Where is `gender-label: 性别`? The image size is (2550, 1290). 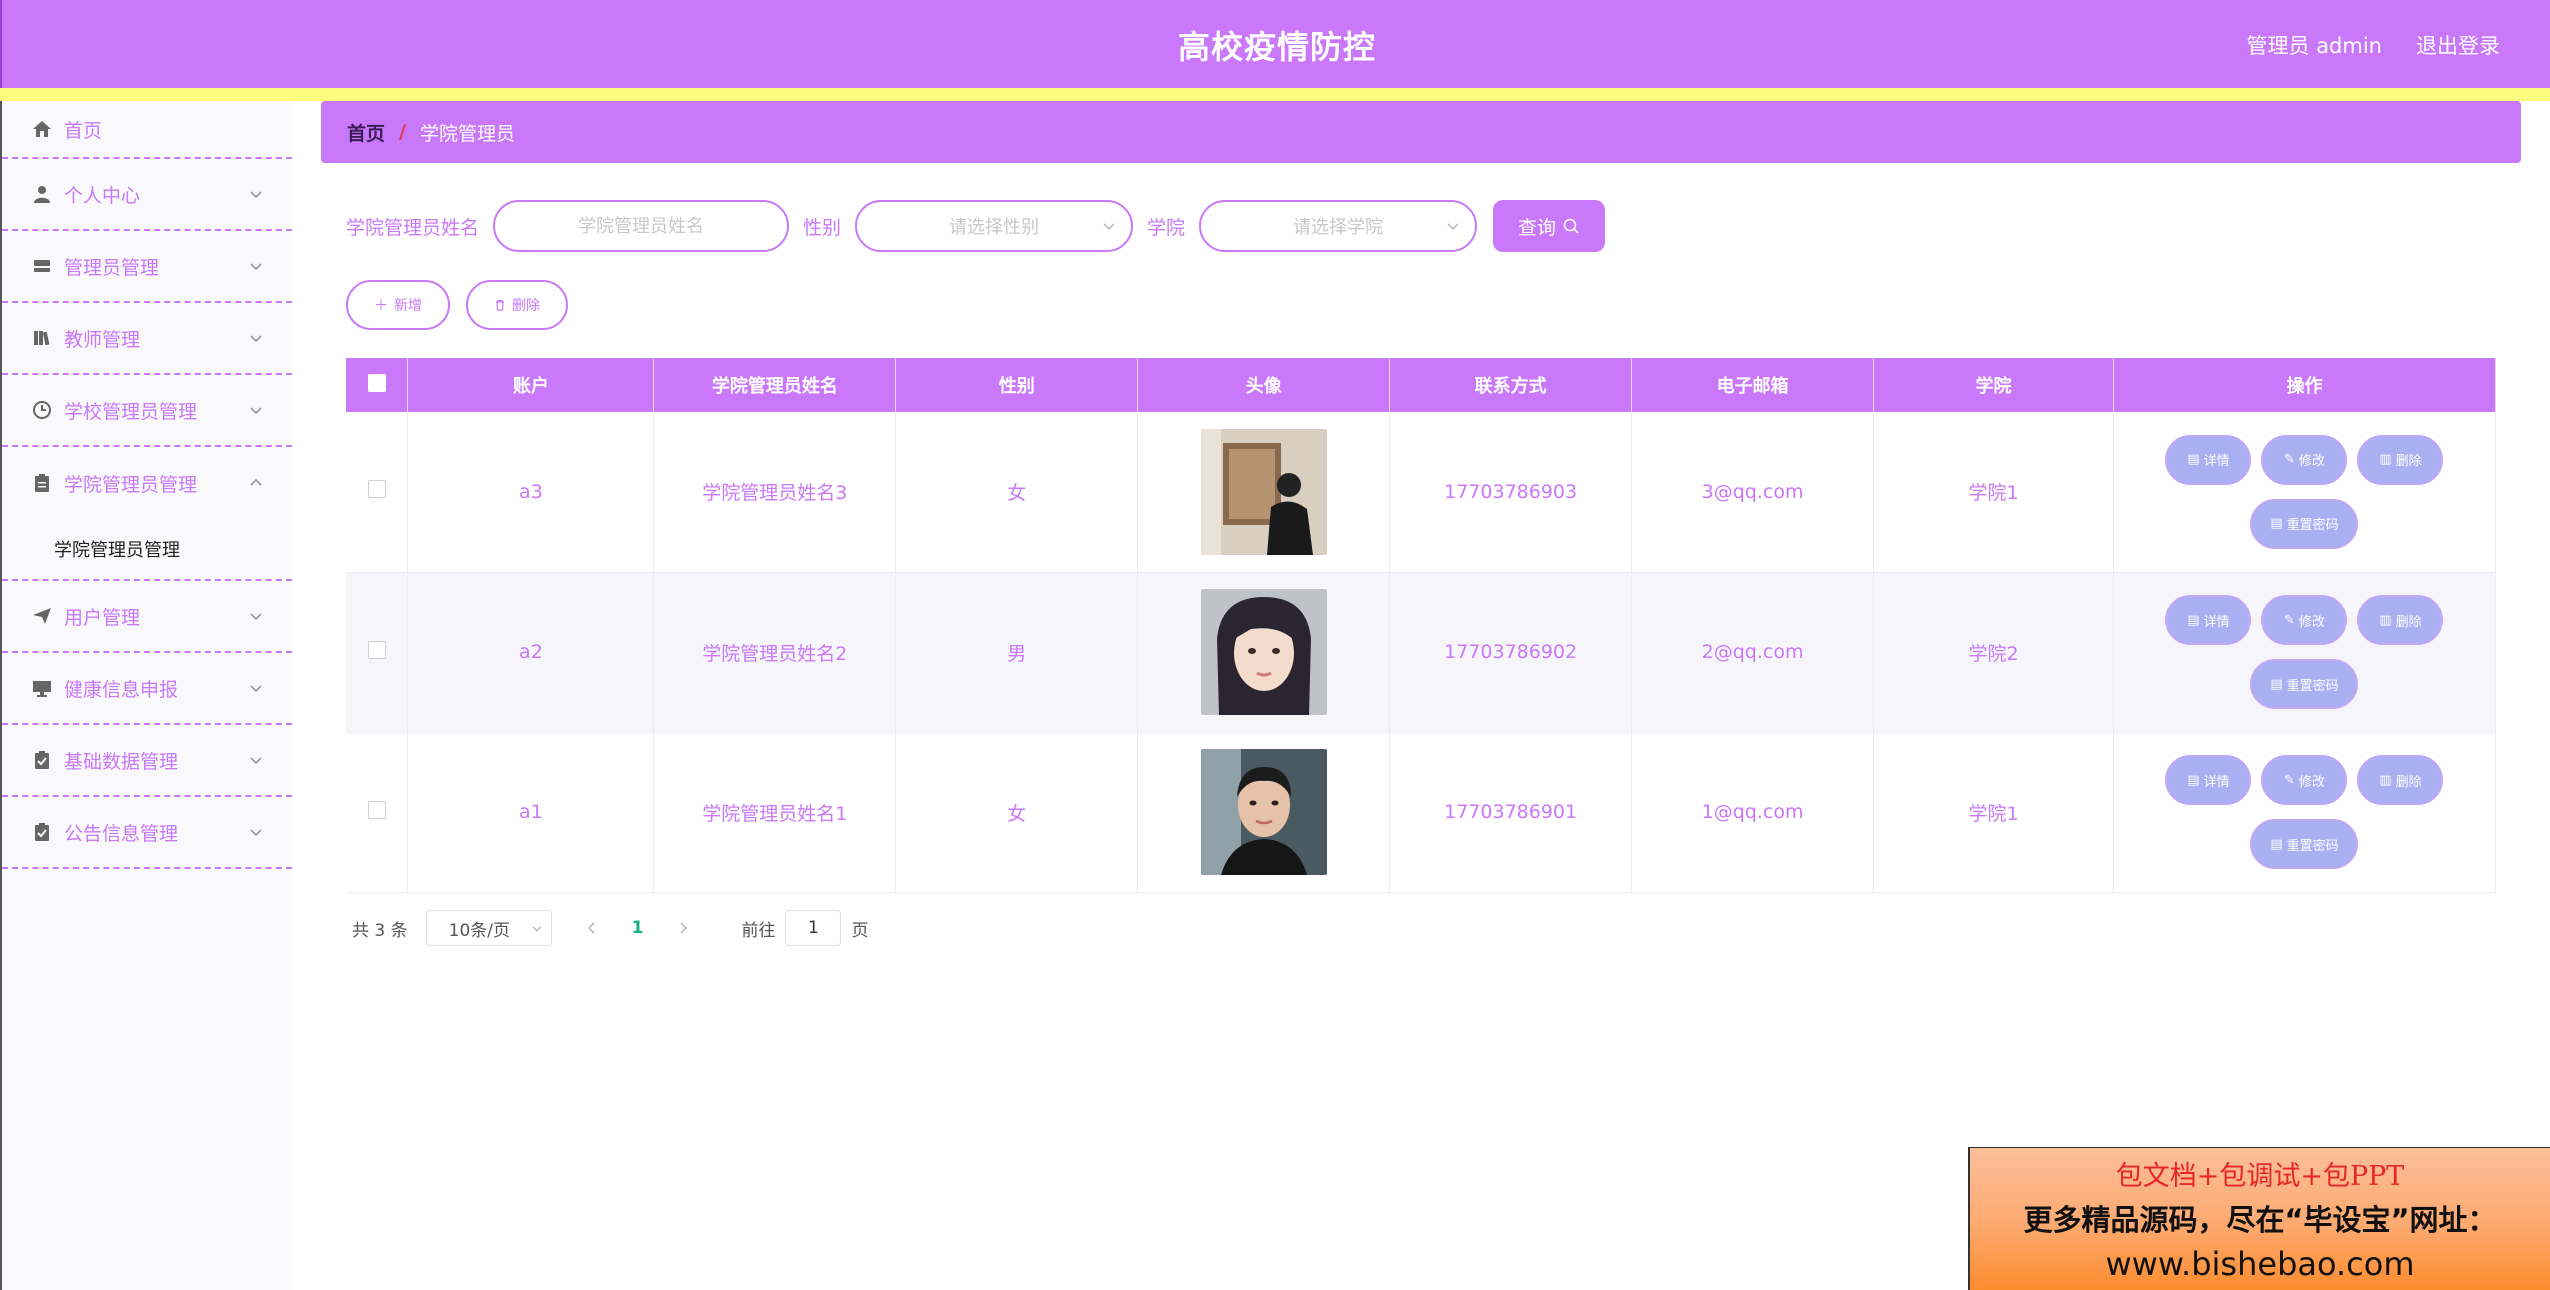
gender-label: 性别 is located at coordinates (822, 227).